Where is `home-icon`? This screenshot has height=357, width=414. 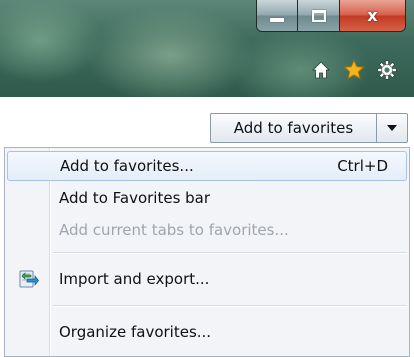 home-icon is located at coordinates (321, 70).